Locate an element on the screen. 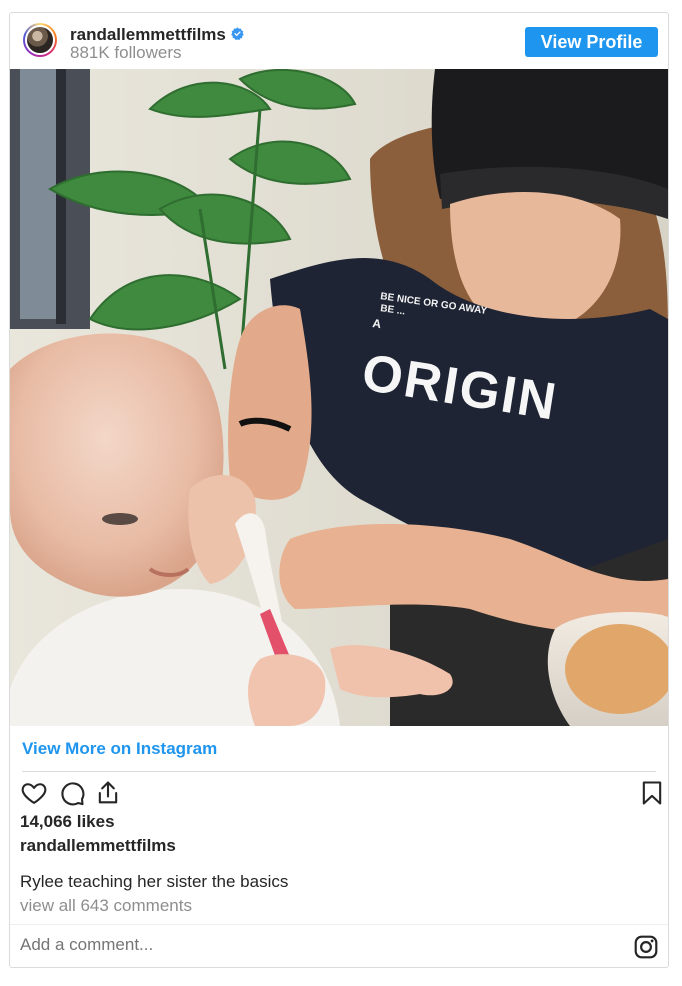 This screenshot has height=986, width=682. like-count: 14,066 likes is located at coordinates (67, 822).